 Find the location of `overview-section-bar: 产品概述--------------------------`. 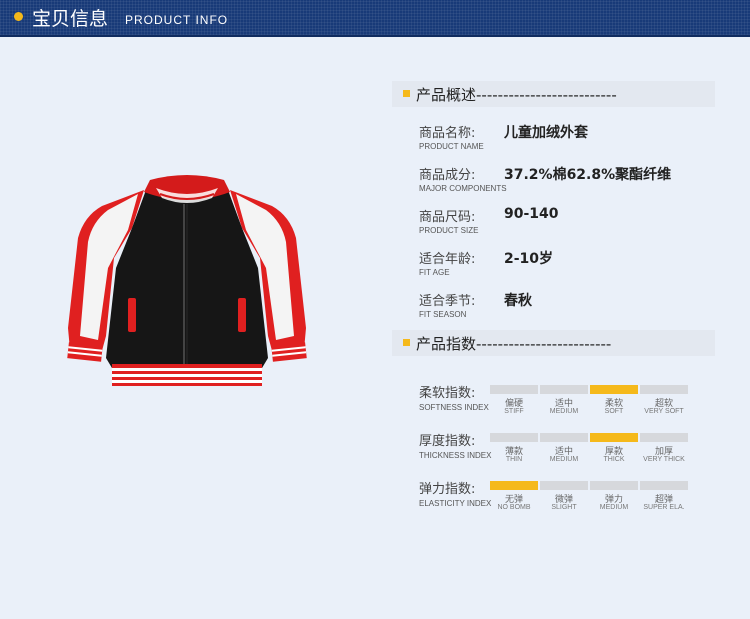

overview-section-bar: 产品概述-------------------------- is located at coordinates (553, 94).